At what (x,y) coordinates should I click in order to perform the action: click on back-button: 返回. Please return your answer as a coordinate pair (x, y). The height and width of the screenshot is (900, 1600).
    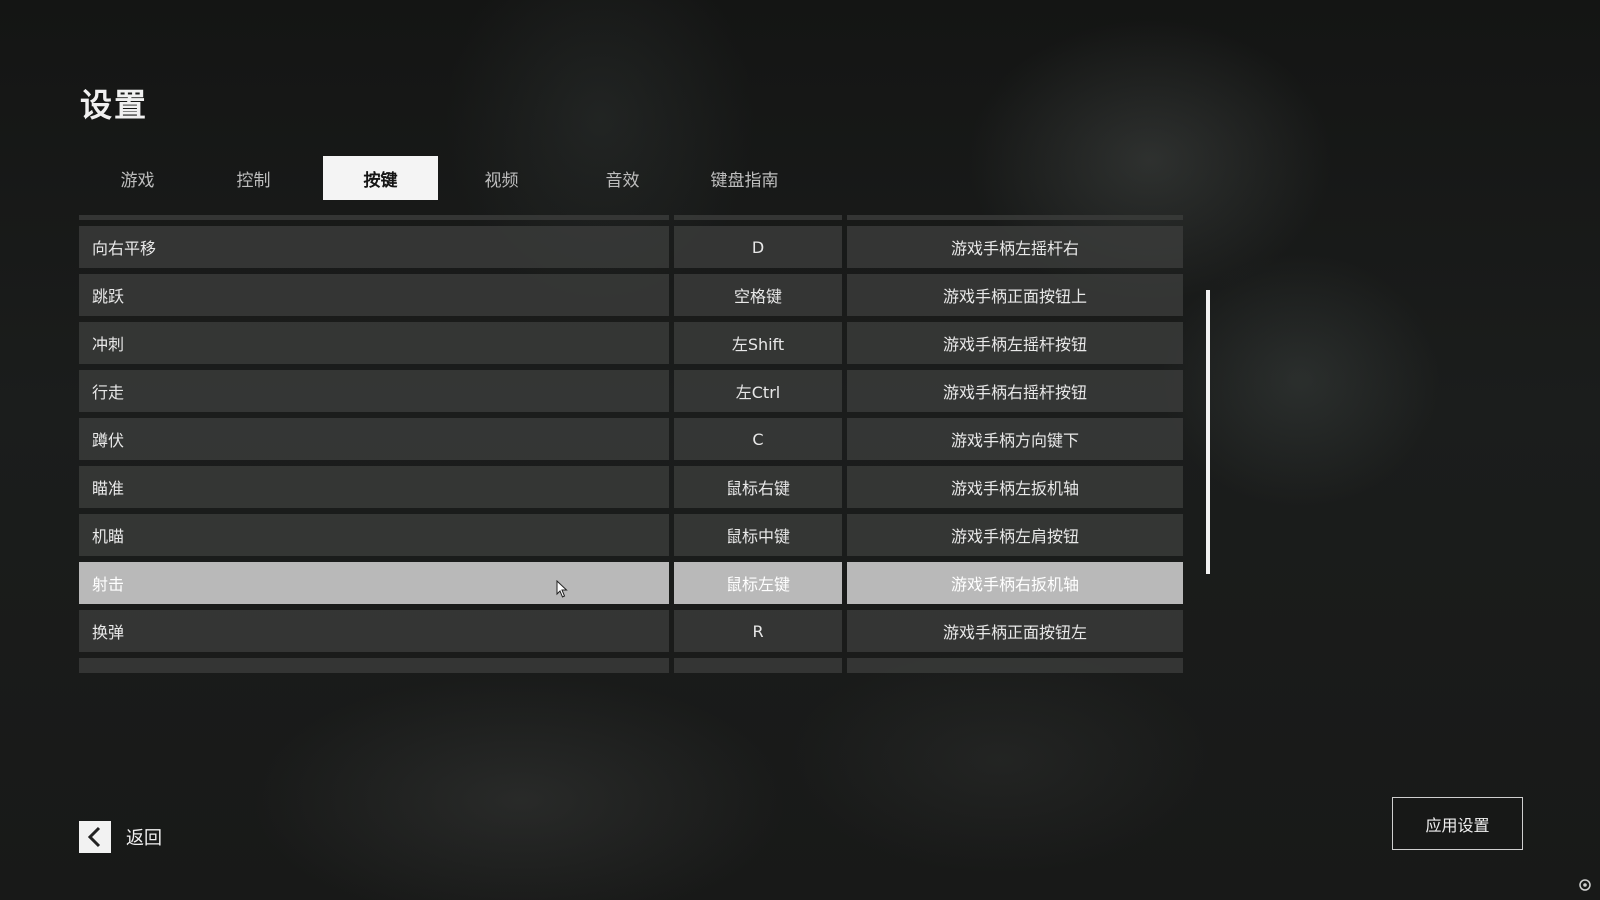
    Looking at the image, I should click on (120, 837).